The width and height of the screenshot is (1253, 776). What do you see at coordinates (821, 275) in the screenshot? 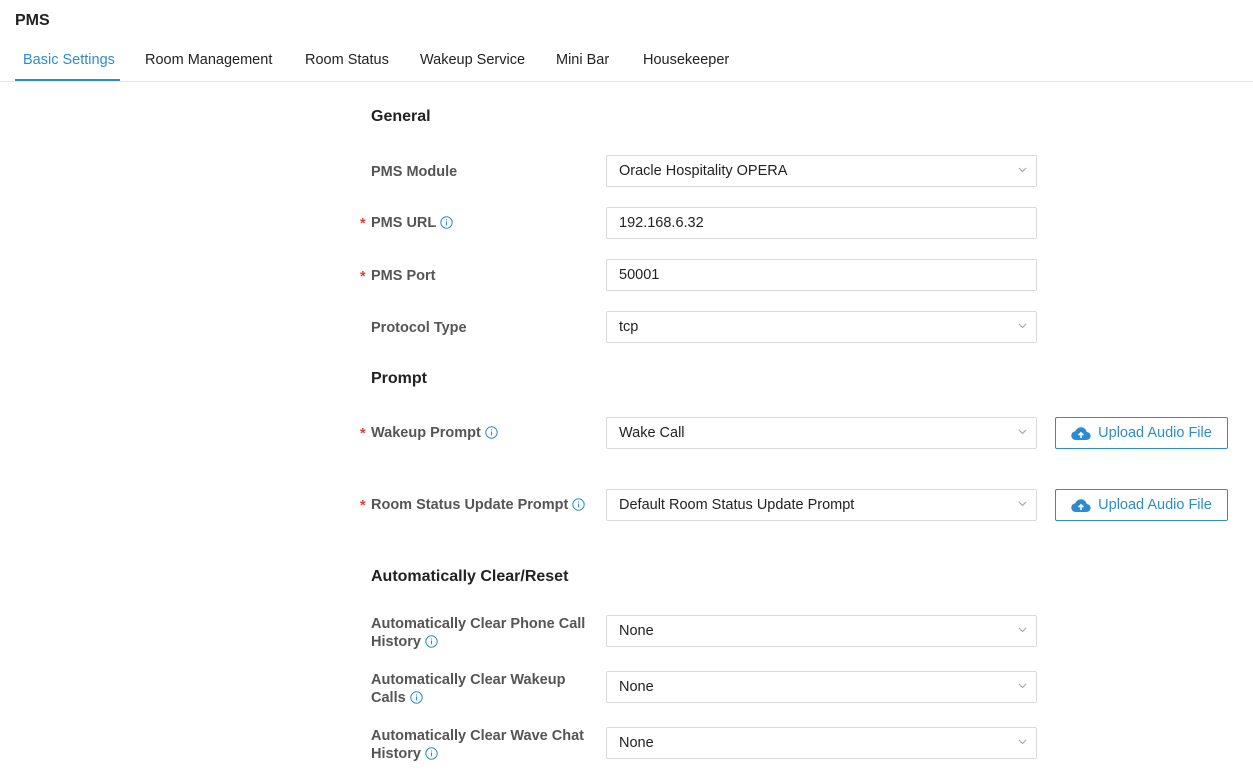
I see `pms-port-input` at bounding box center [821, 275].